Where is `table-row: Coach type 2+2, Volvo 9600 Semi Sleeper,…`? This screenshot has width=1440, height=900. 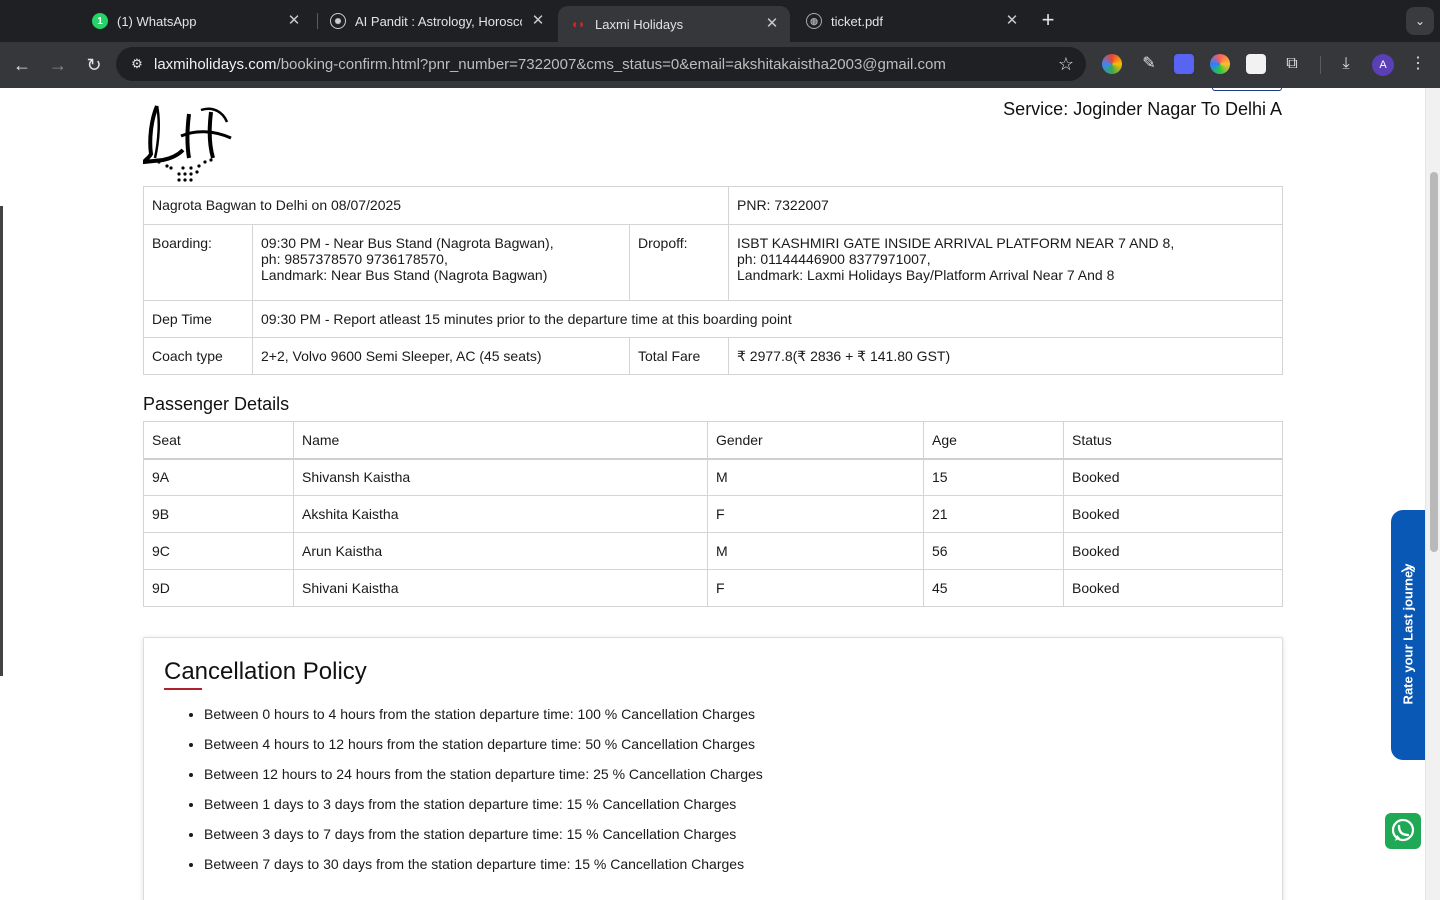 table-row: Coach type 2+2, Volvo 9600 Semi Sleeper,… is located at coordinates (713, 356).